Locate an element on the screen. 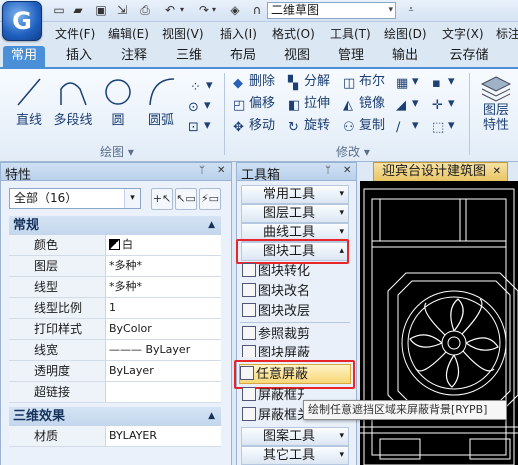 The width and height of the screenshot is (518, 465). polyline-button: 多段线 is located at coordinates (73, 101).